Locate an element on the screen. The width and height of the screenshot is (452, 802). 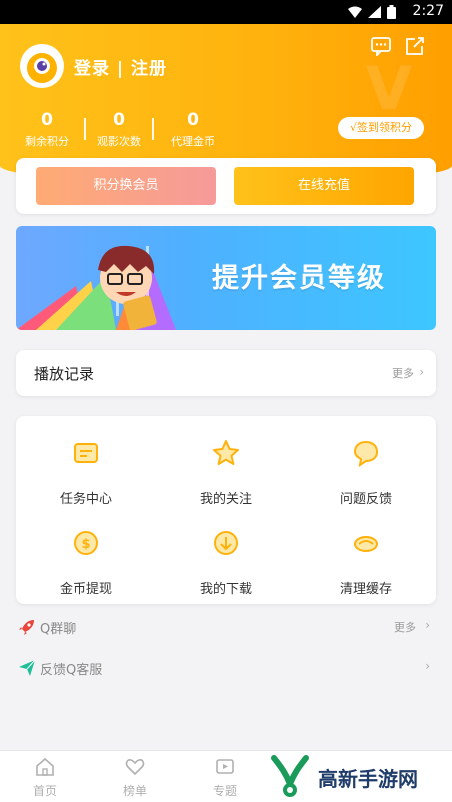
share-icon is located at coordinates (415, 46).